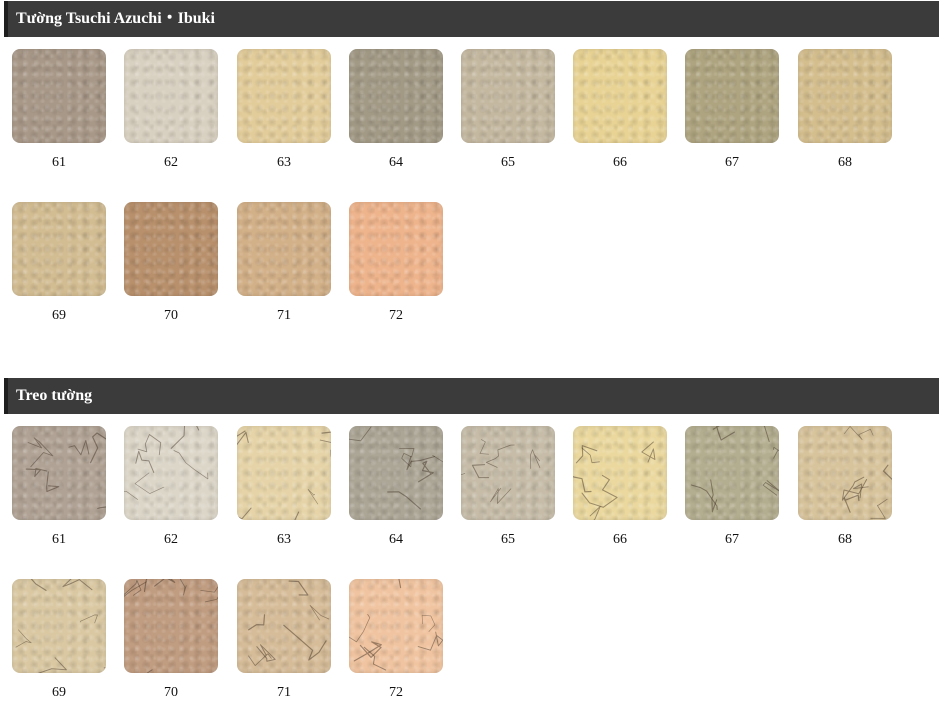 Image resolution: width=939 pixels, height=726 pixels. I want to click on section-header-treo-tuong: Treo tường, so click(471, 396).